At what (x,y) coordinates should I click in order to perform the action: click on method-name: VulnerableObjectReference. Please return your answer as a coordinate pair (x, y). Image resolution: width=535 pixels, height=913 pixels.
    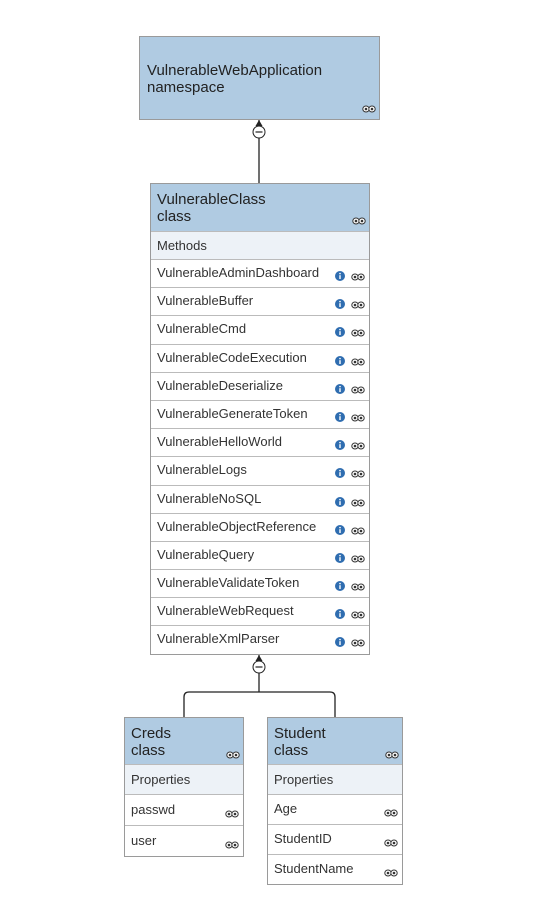
    Looking at the image, I should click on (237, 526).